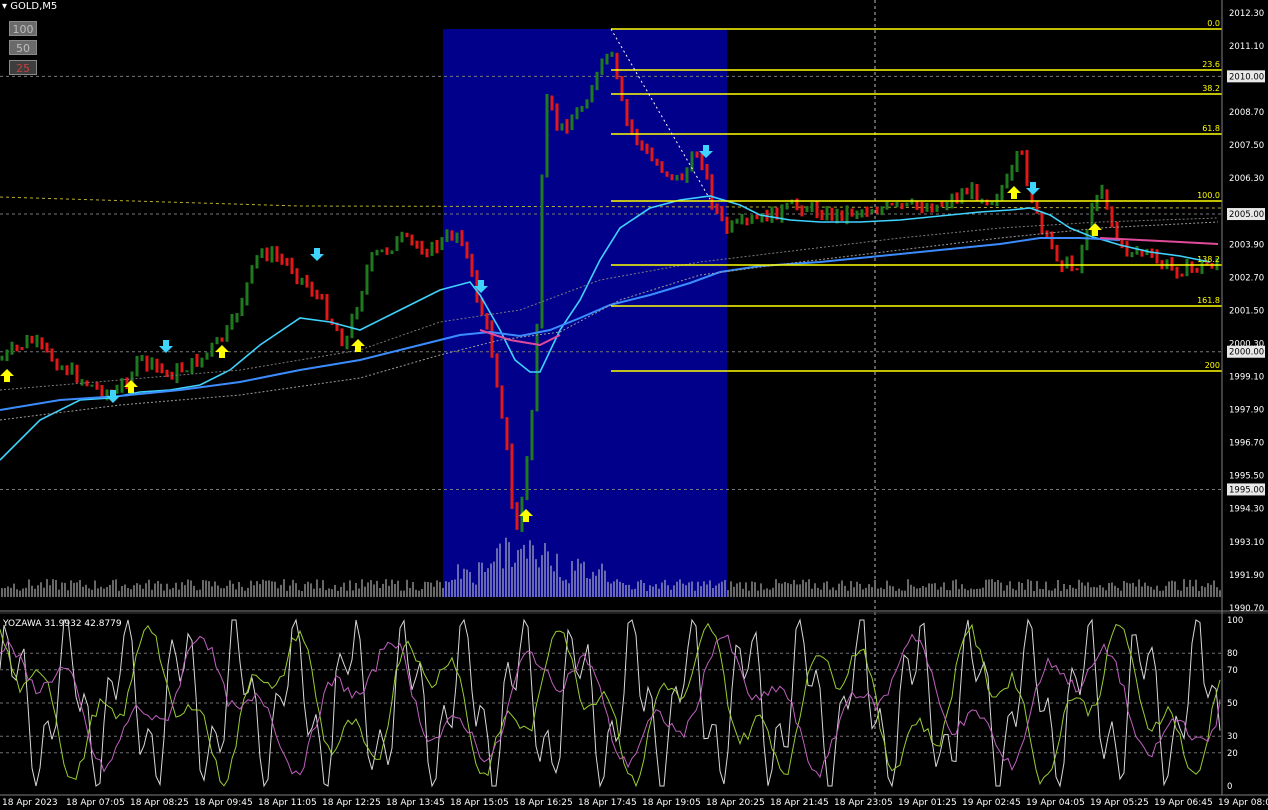  Describe the element at coordinates (1246, 278) in the screenshot. I see `price-axis-label: 2002.70` at that location.